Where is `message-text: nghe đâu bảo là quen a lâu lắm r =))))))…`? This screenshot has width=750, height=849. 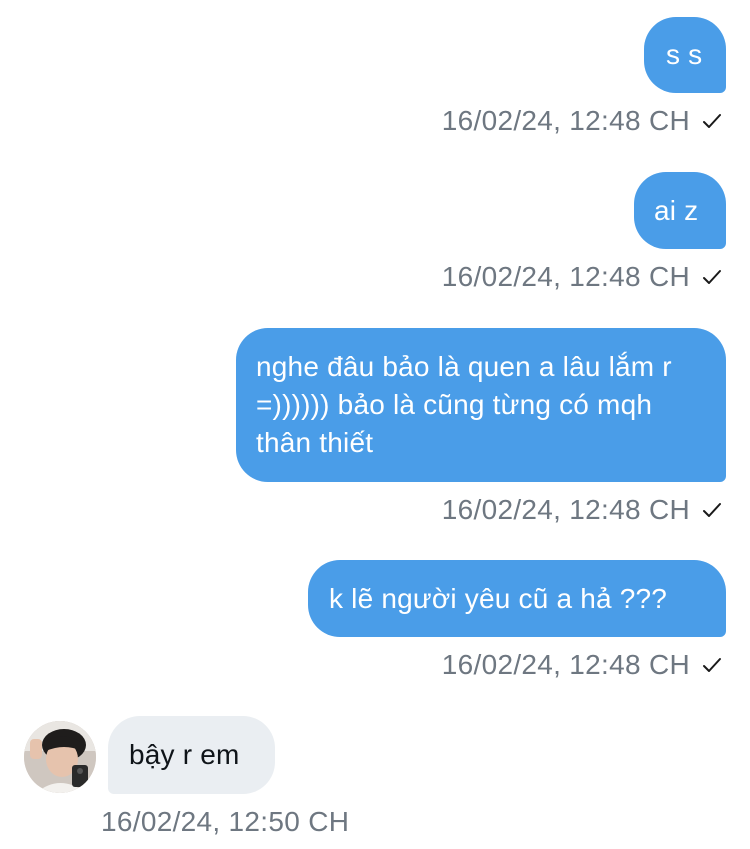 message-text: nghe đâu bảo là quen a lâu lắm r =))))))… is located at coordinates (464, 404).